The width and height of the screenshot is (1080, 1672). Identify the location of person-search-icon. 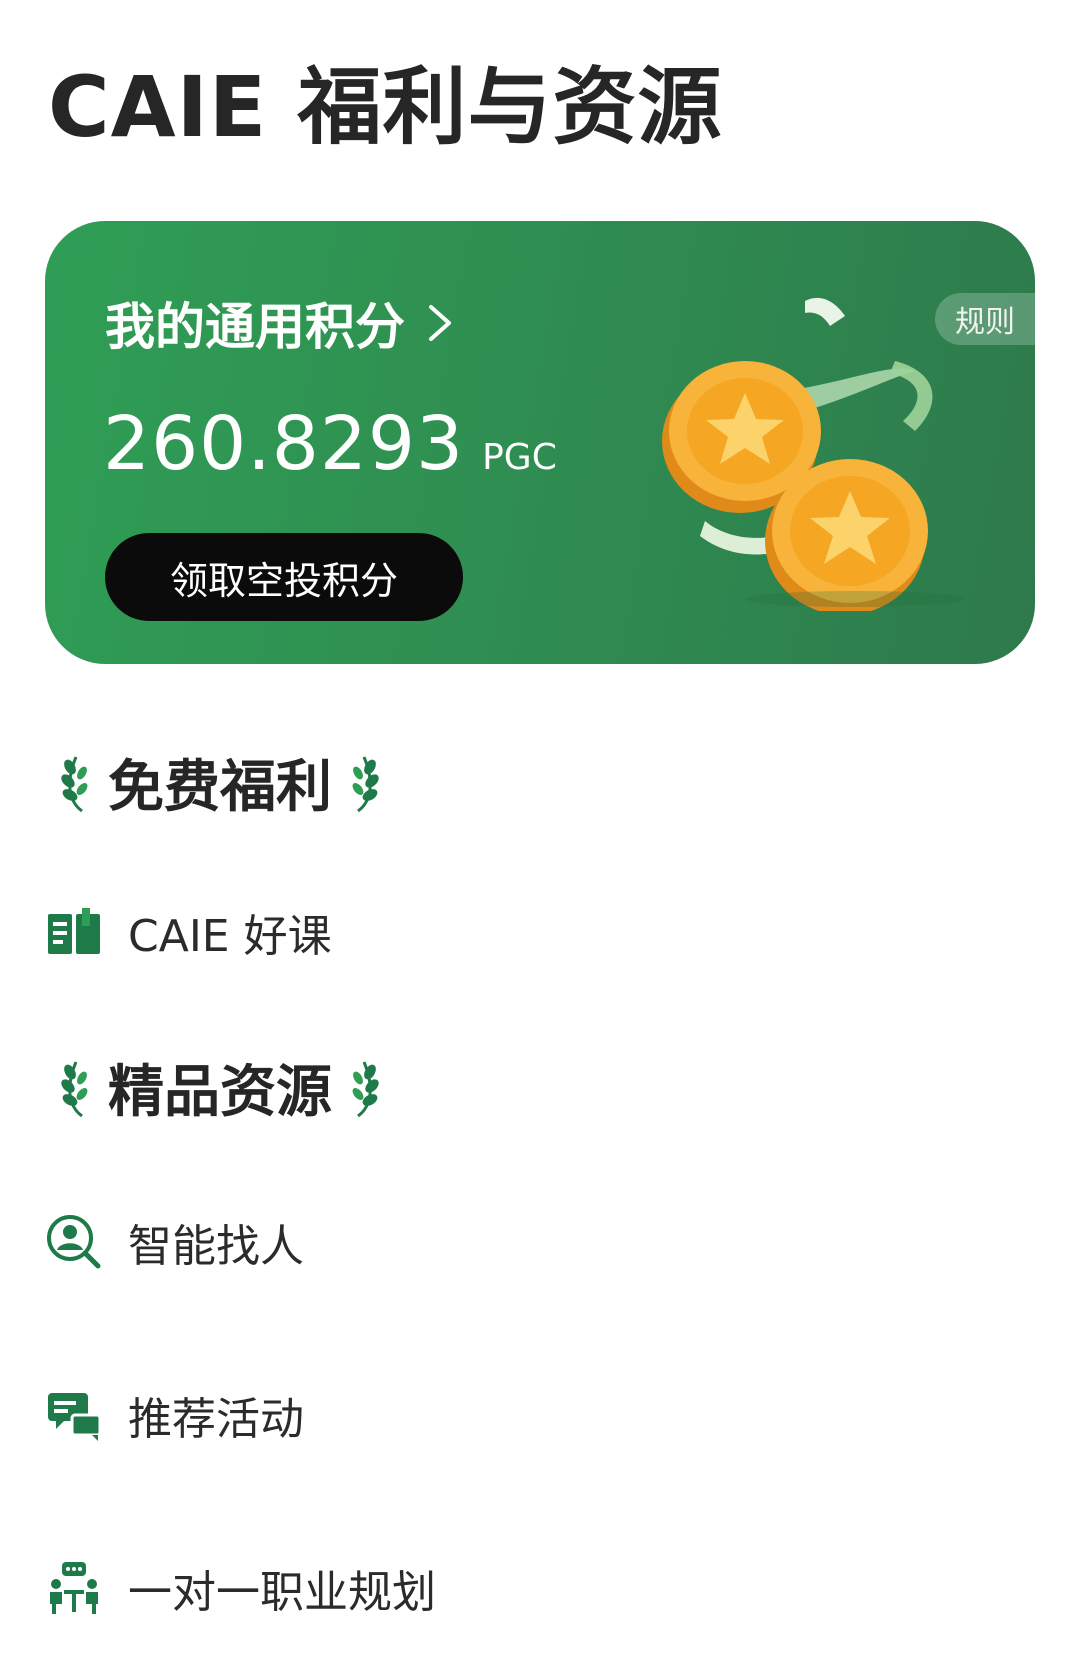
(74, 1242).